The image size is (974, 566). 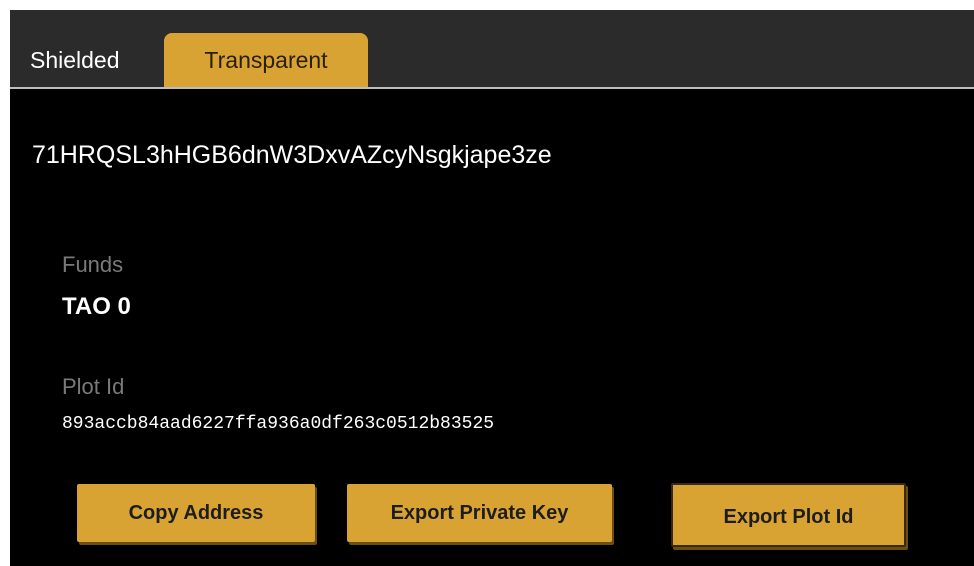 I want to click on tab-shielded: Shielded, so click(x=94, y=60).